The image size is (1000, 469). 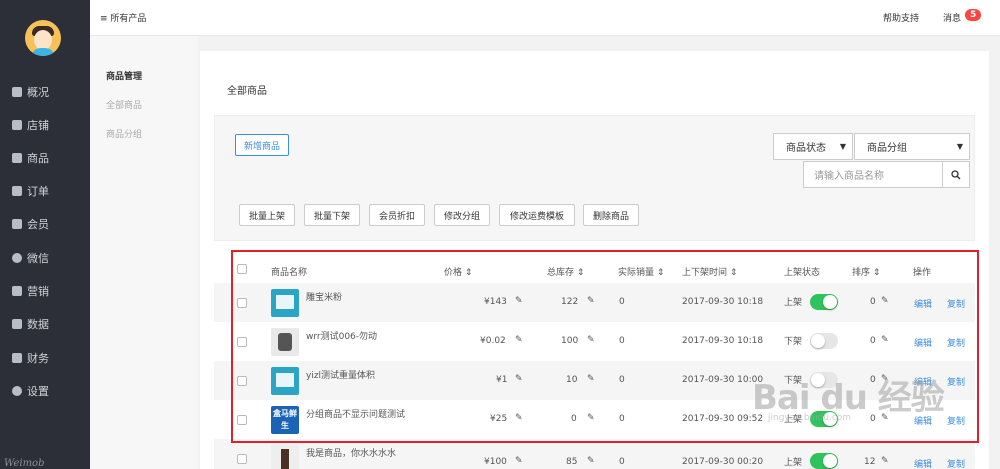 I want to click on row-checkbox, so click(x=242, y=459).